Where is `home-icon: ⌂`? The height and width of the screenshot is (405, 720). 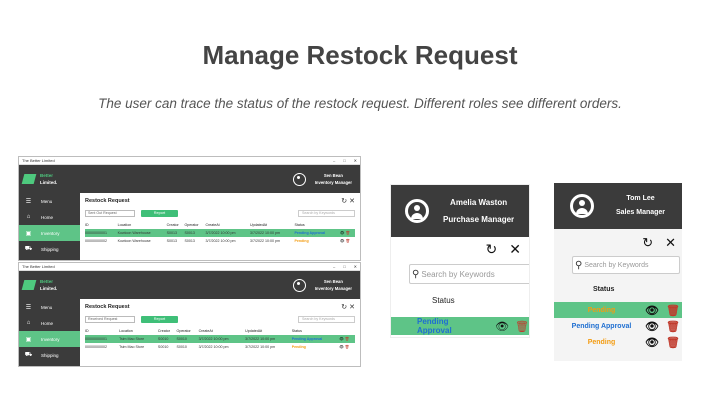
home-icon: ⌂ is located at coordinates (28, 217).